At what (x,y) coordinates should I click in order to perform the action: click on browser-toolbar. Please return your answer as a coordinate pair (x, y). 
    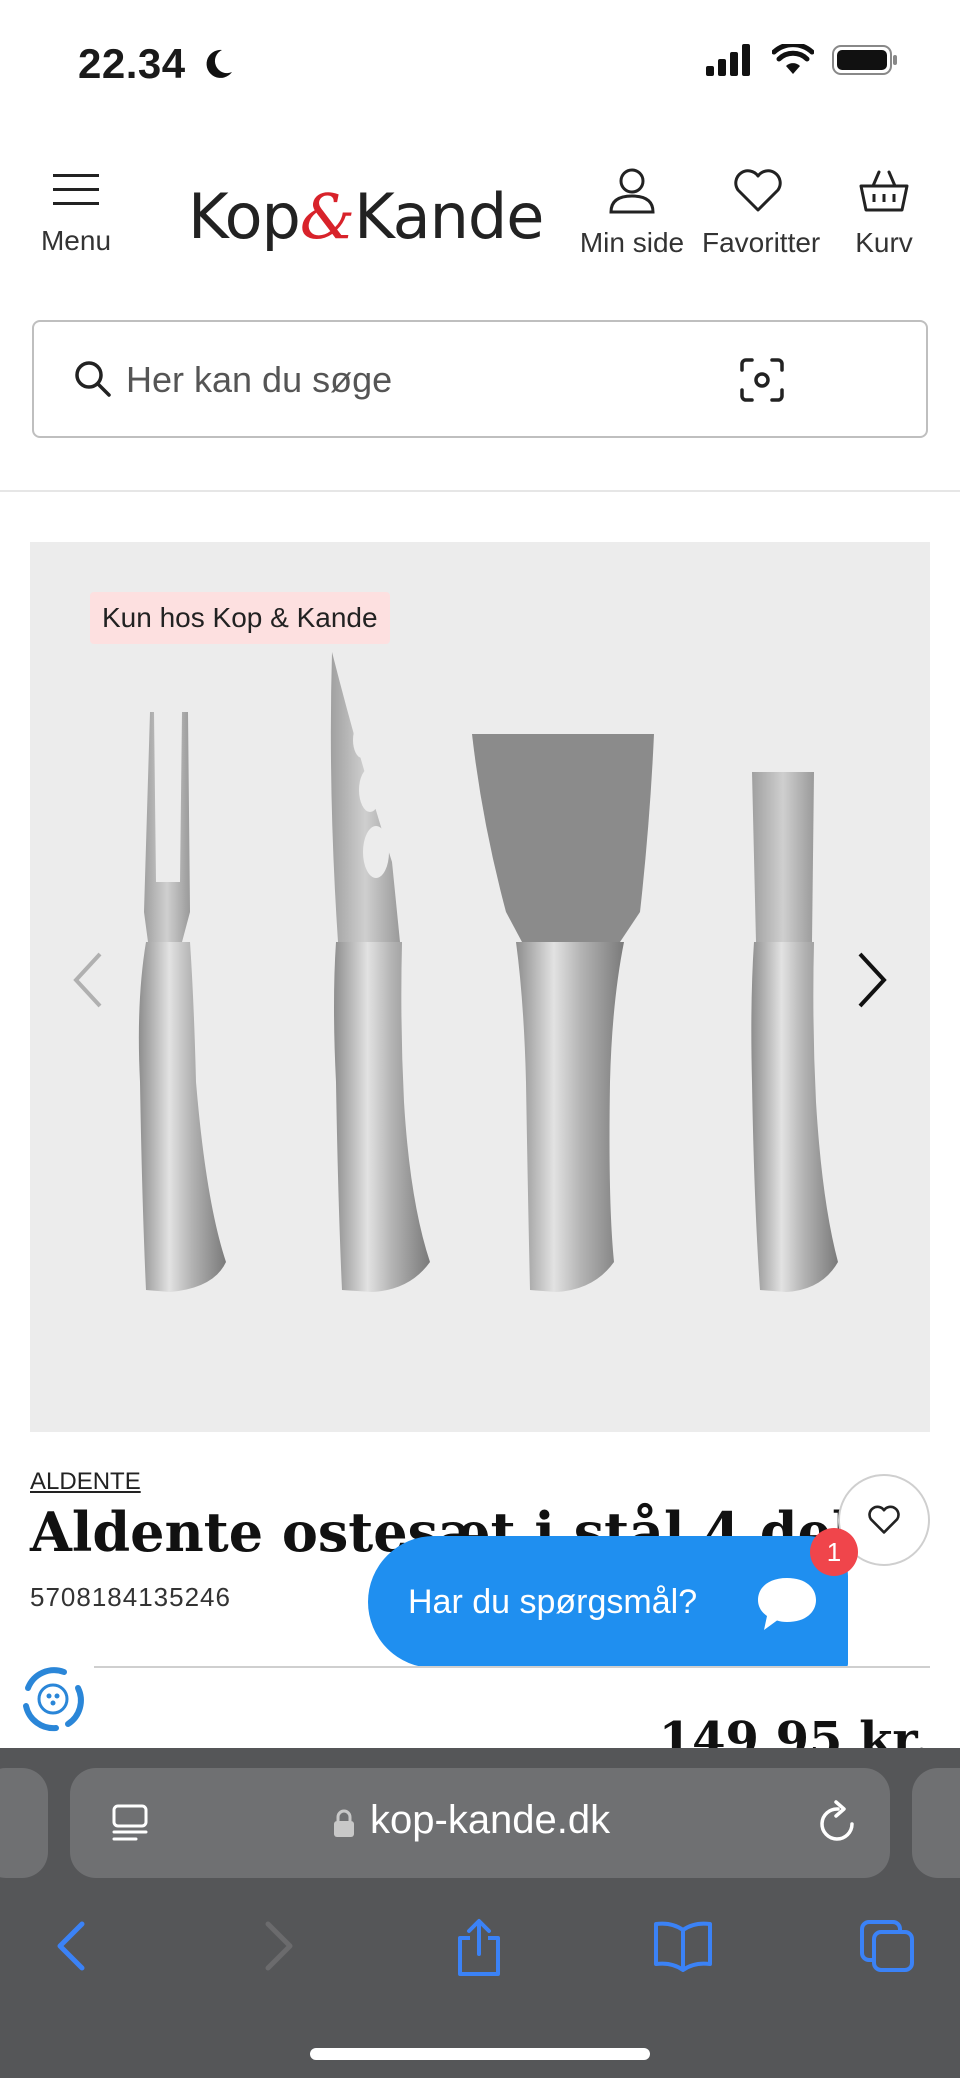
    Looking at the image, I should click on (480, 1958).